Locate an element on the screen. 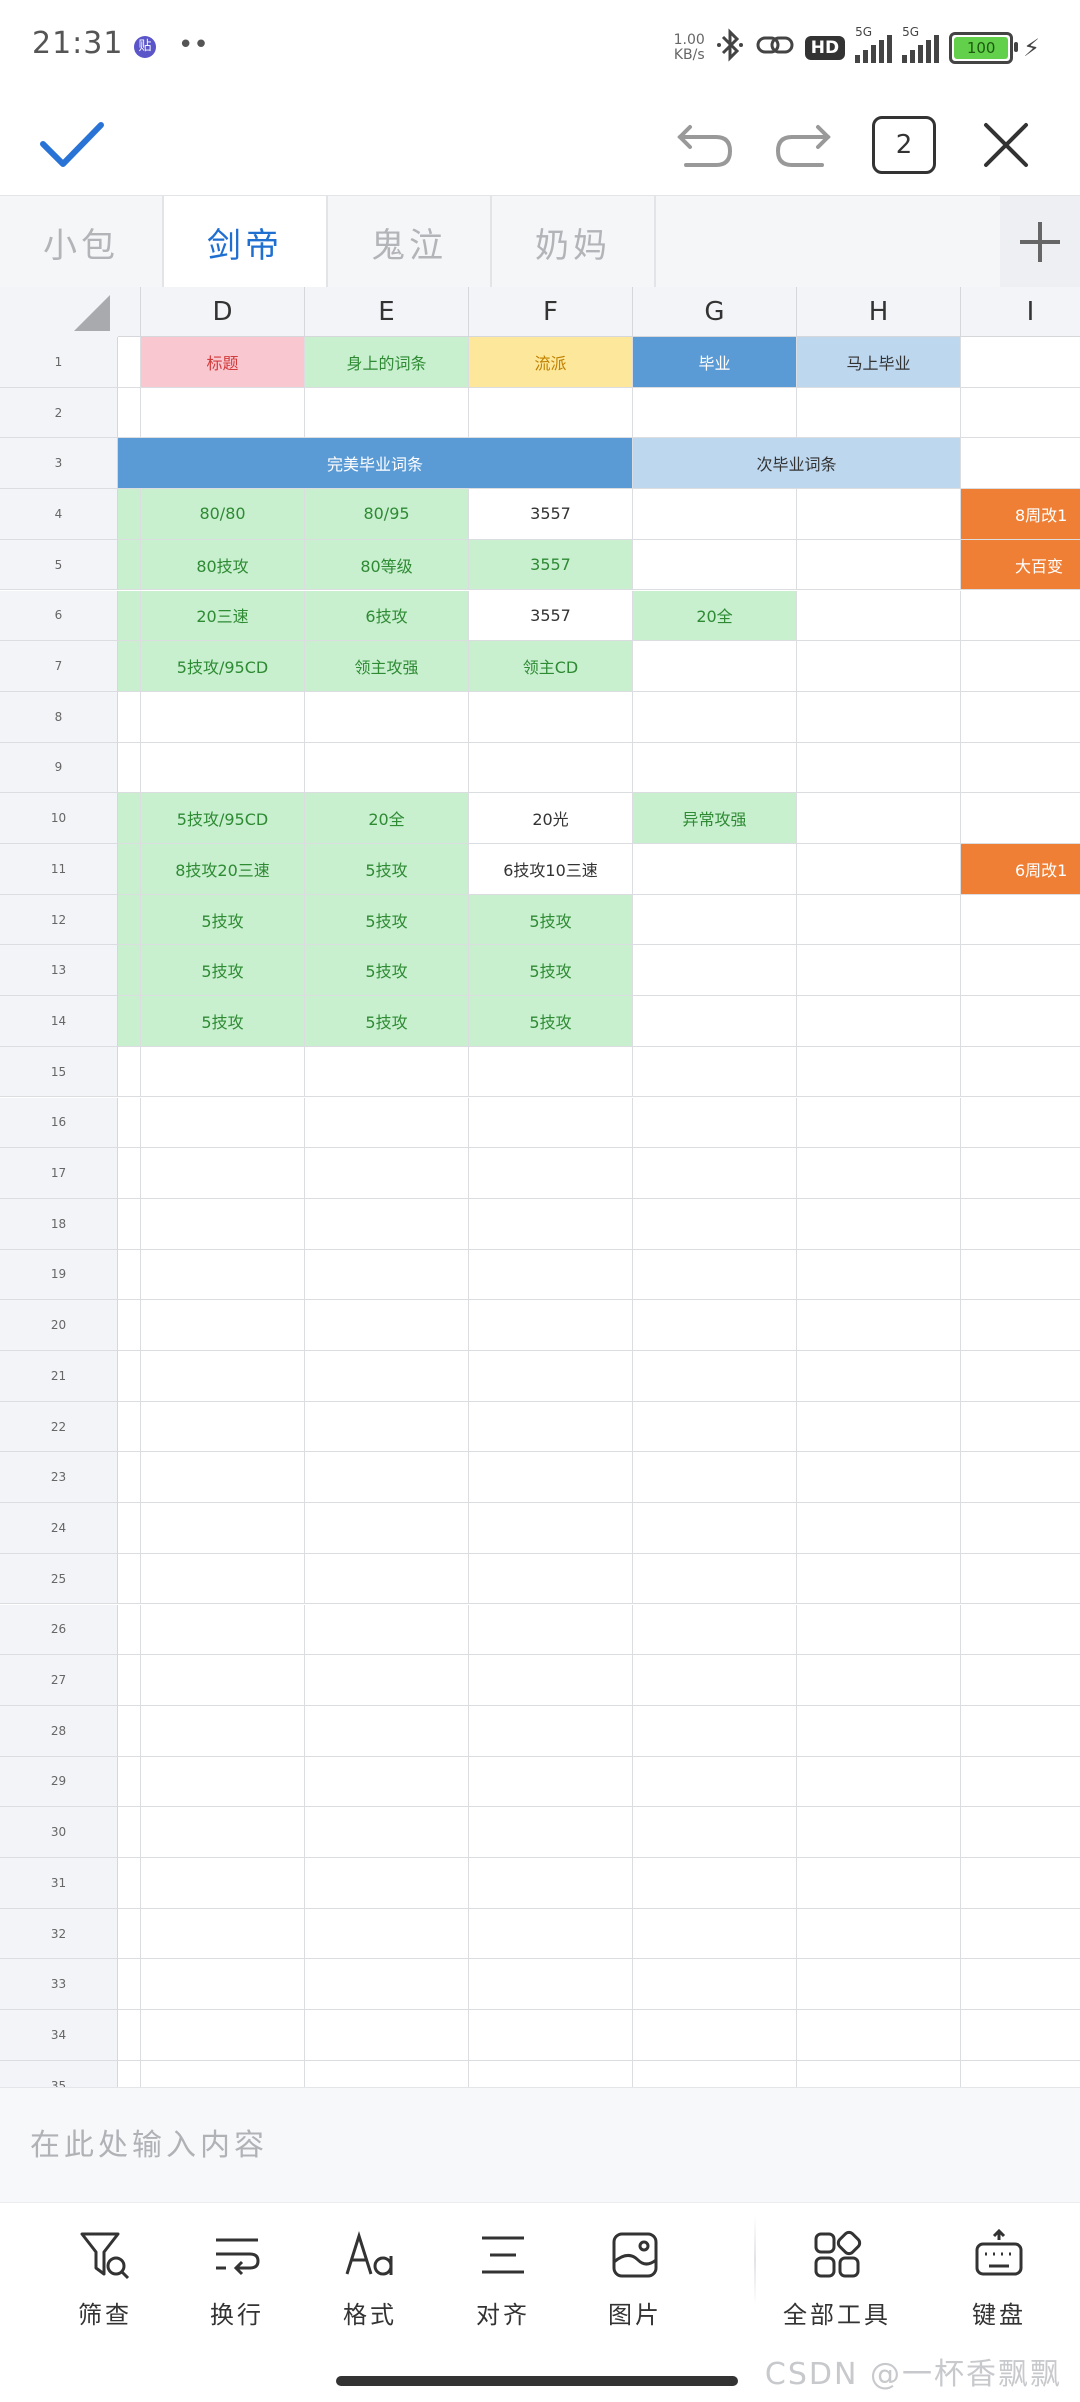 This screenshot has width=1080, height=2402. cell-e30 is located at coordinates (387, 1832).